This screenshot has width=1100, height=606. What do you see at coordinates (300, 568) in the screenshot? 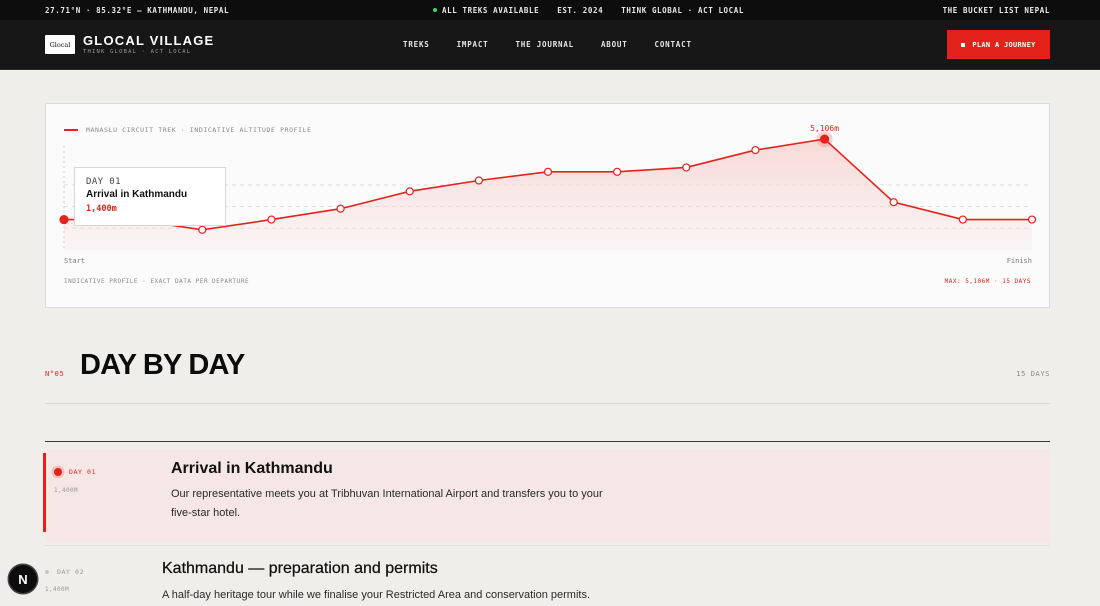
I see `day-title: Kathmandu — preparation and permits` at bounding box center [300, 568].